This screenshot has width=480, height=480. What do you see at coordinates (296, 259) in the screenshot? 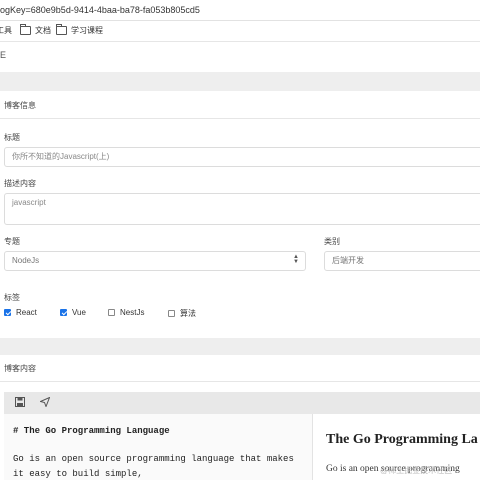
I see `select-arrows-icon: ▲ ▼` at bounding box center [296, 259].